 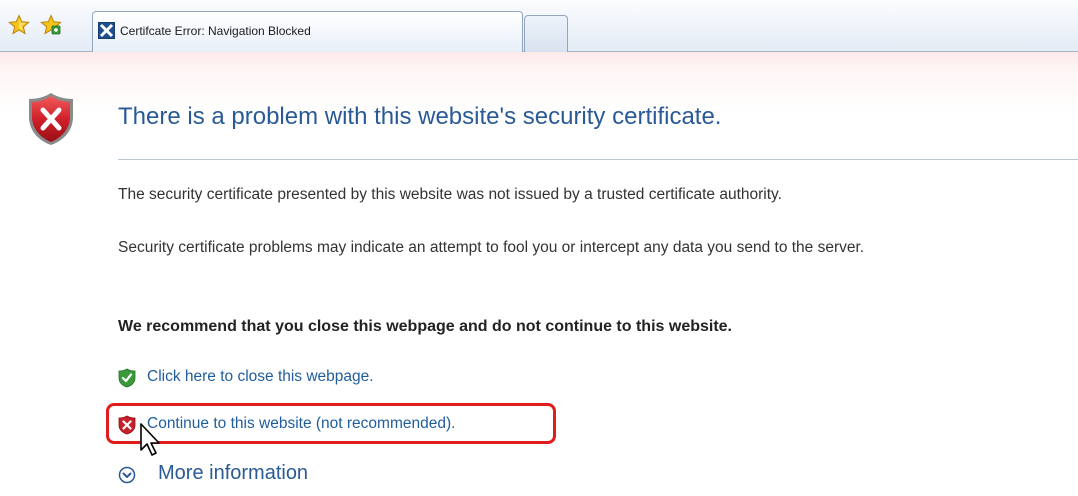 What do you see at coordinates (19, 25) in the screenshot?
I see `favorites-star-icon` at bounding box center [19, 25].